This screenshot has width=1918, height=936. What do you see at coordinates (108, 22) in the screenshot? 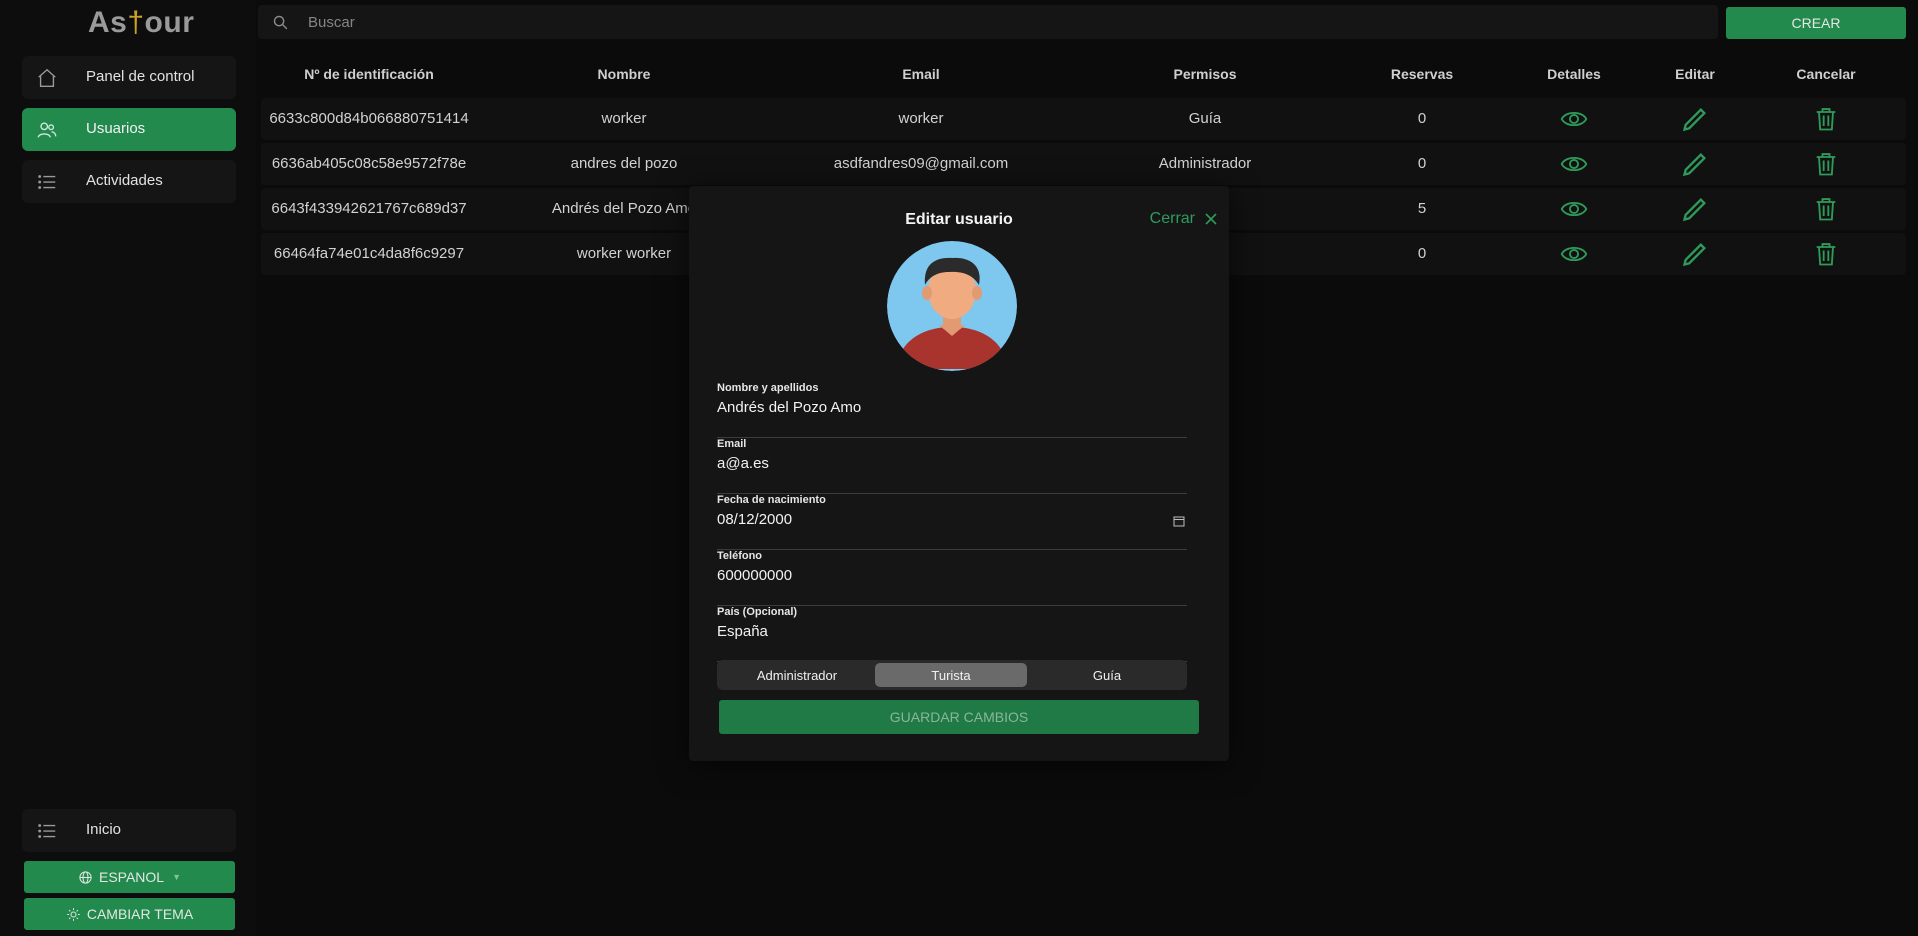
I see `logo-text-left: As` at bounding box center [108, 22].